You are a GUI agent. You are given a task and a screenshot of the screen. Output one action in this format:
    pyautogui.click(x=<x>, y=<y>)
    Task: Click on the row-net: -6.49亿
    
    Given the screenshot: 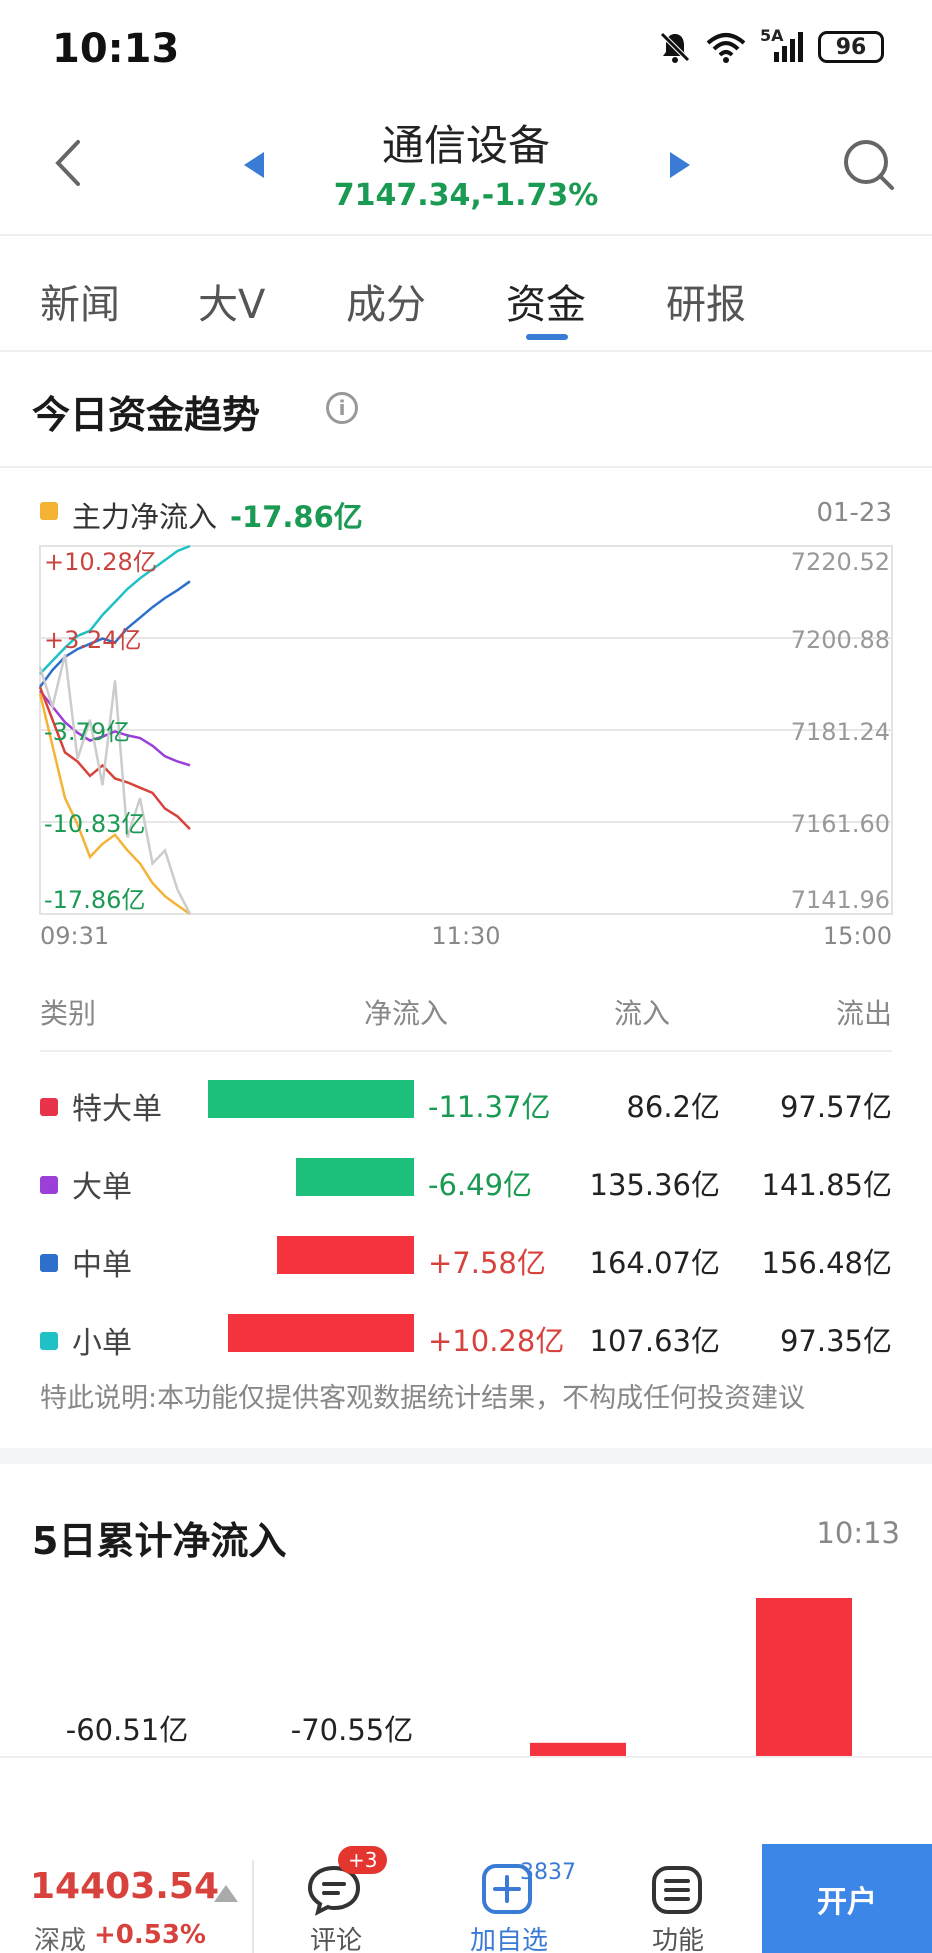 What is the action you would take?
    pyautogui.click(x=480, y=1185)
    